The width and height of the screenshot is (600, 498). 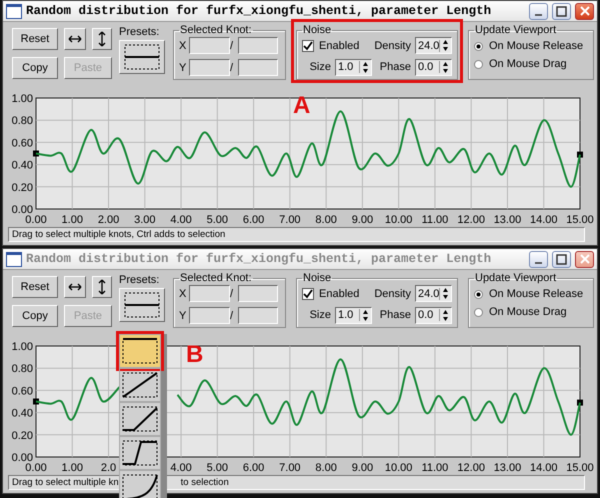 What do you see at coordinates (326, 468) in the screenshot?
I see `axis-tick-label: 8.00` at bounding box center [326, 468].